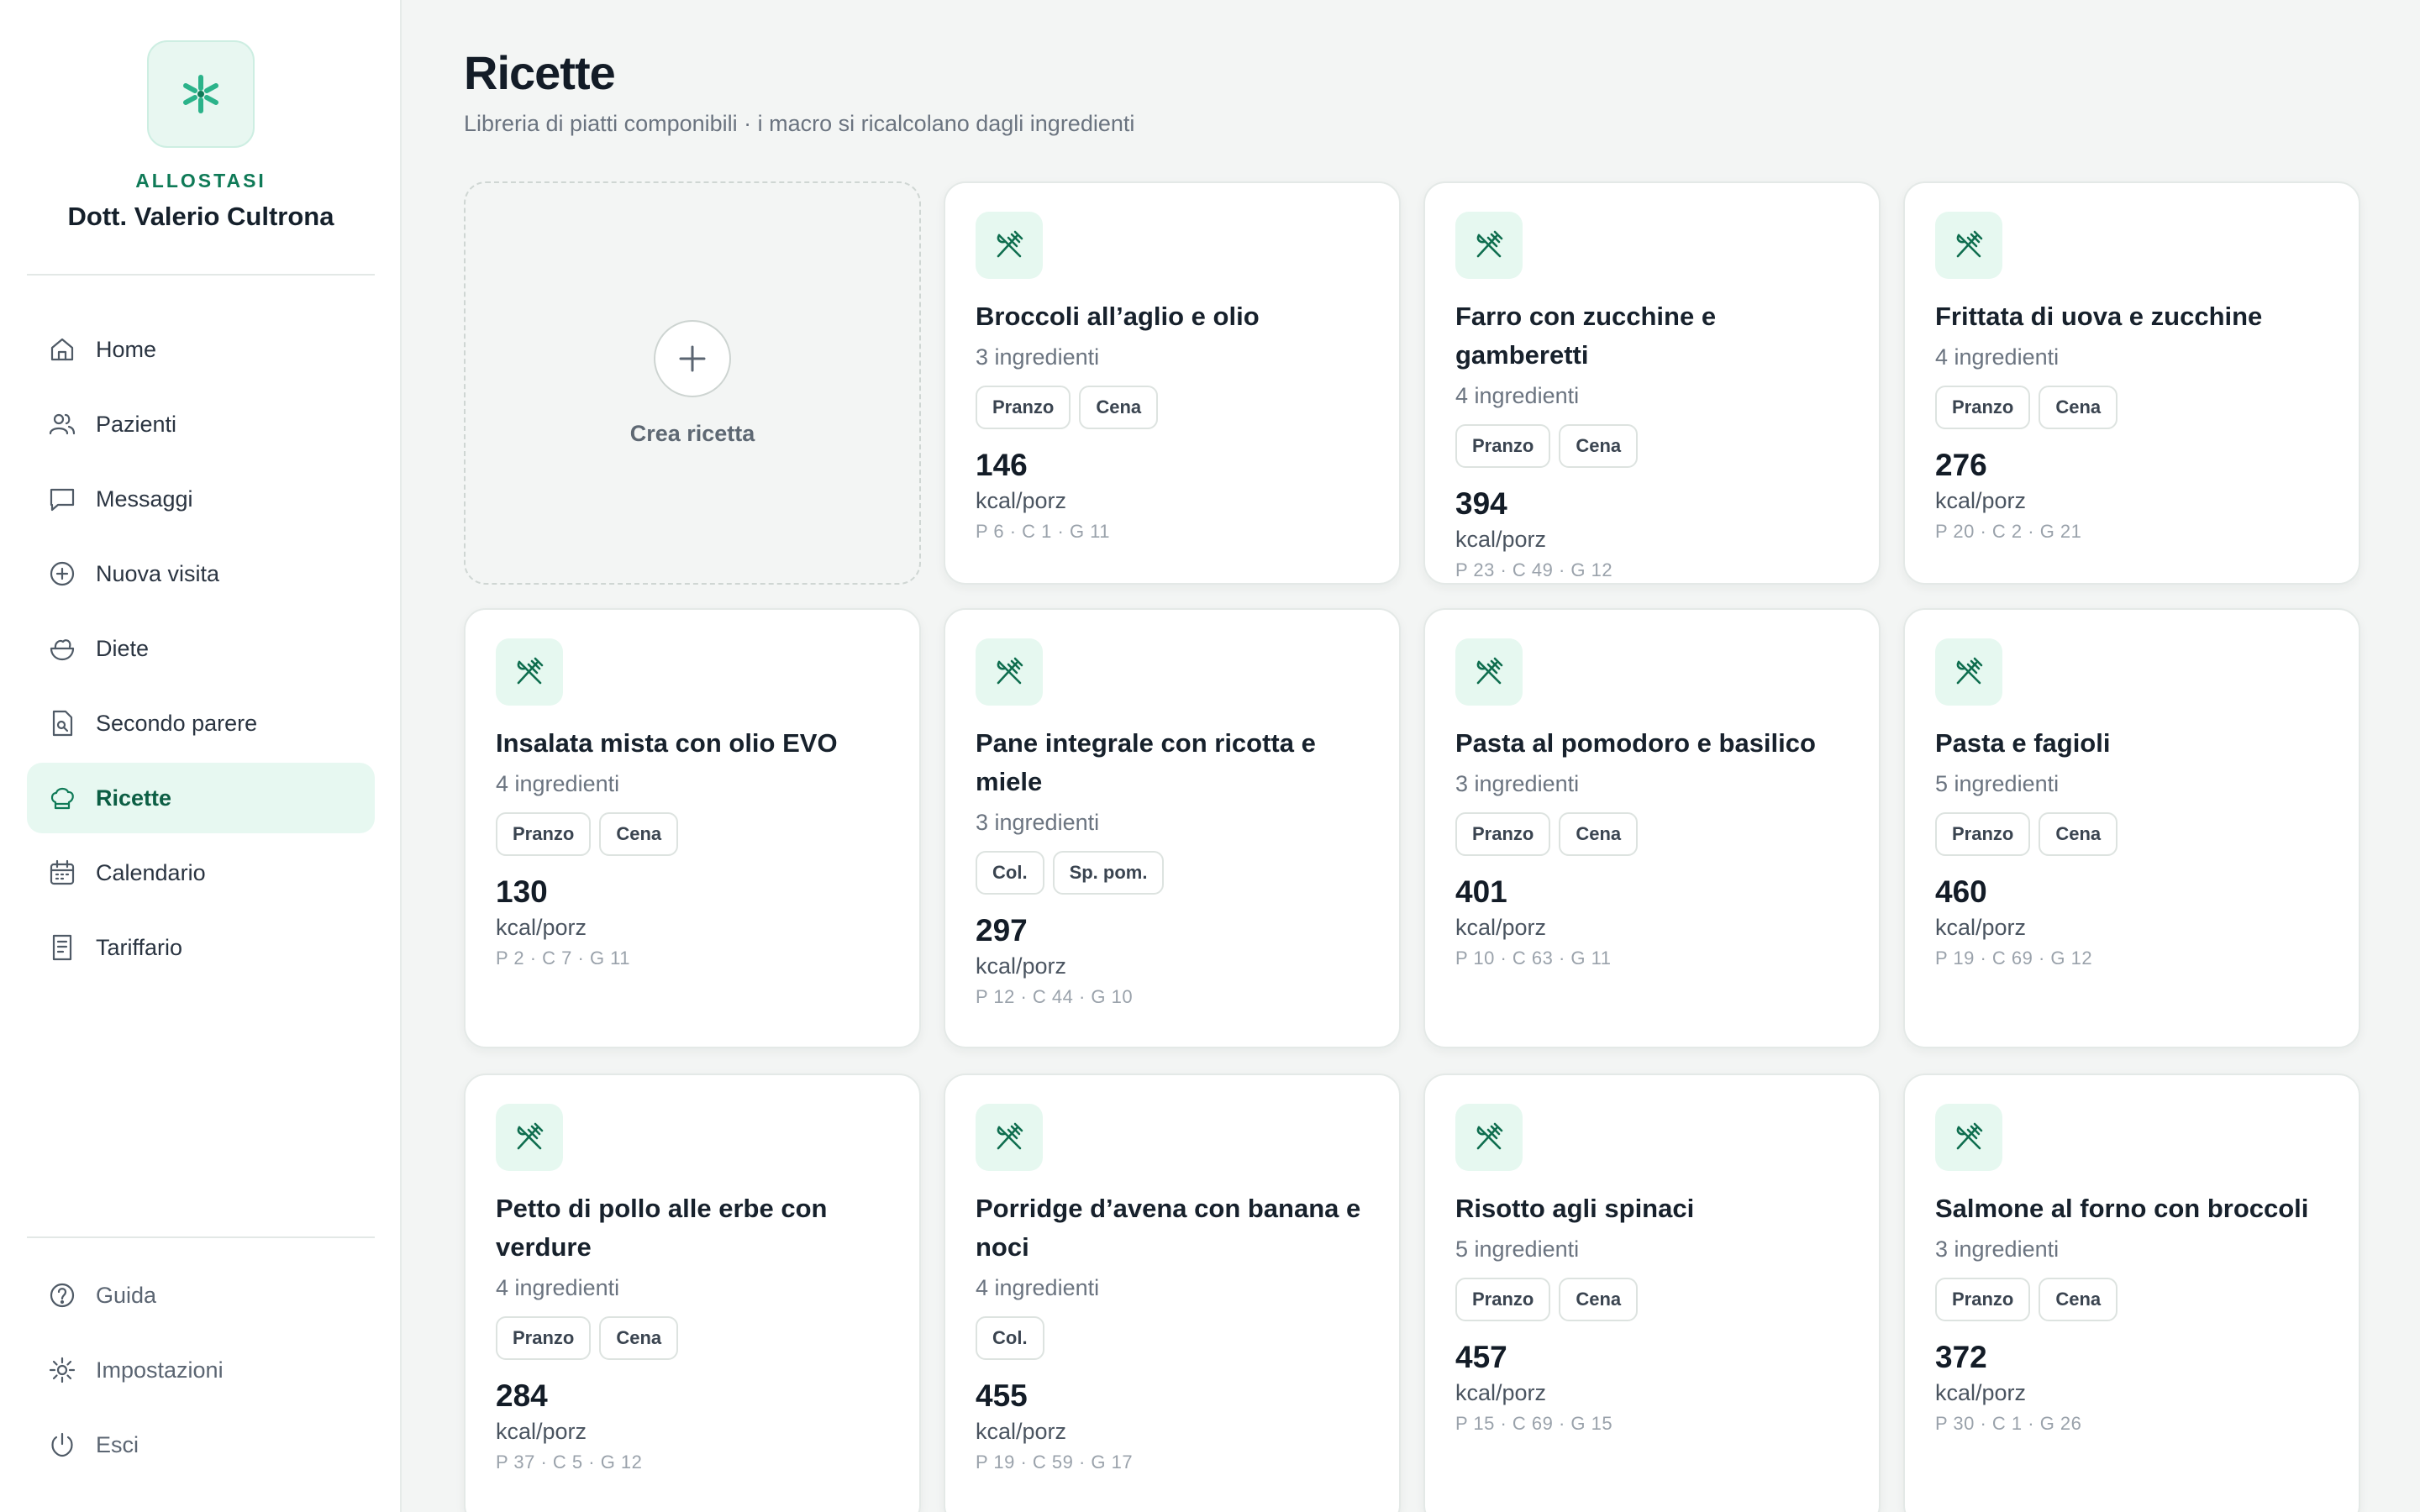  Describe the element at coordinates (201, 349) in the screenshot. I see `sidebar-item-home: Home` at that location.